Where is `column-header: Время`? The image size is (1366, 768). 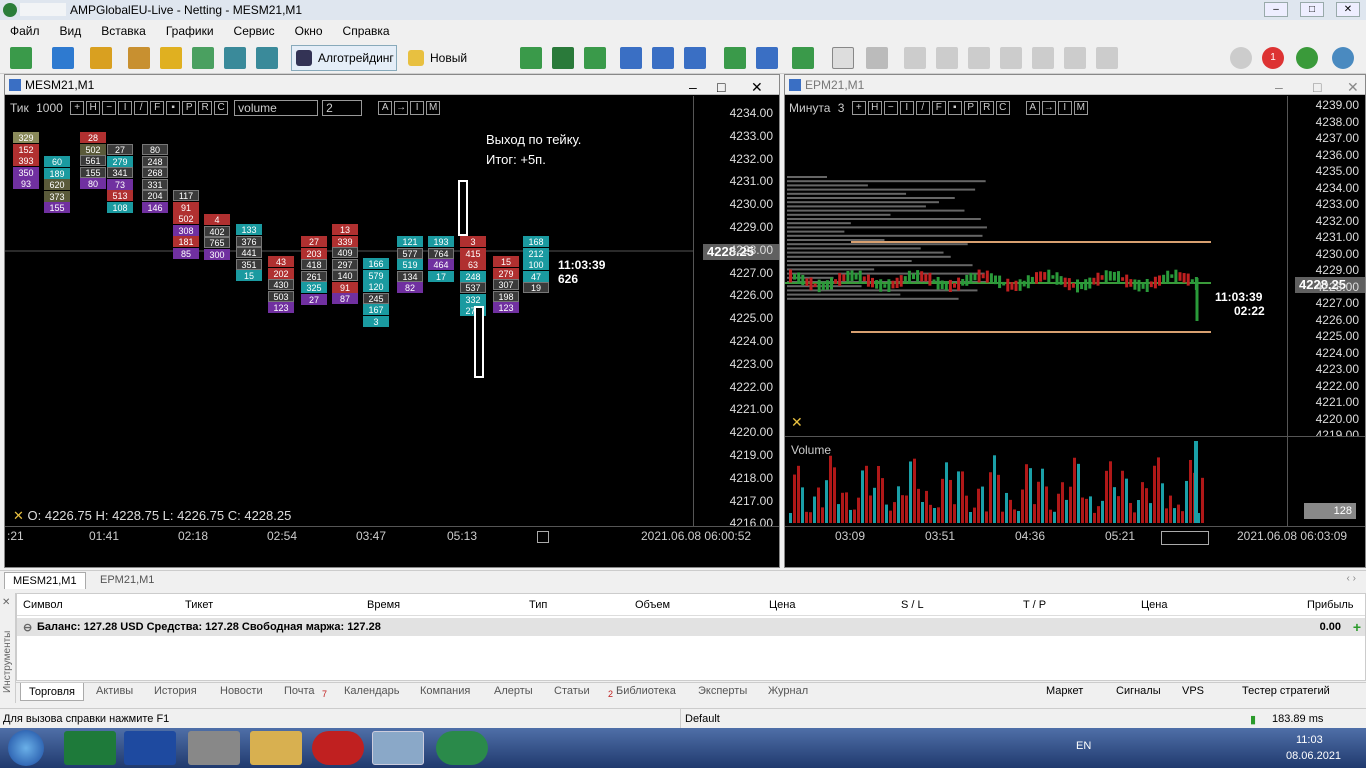
column-header: Время is located at coordinates (383, 605).